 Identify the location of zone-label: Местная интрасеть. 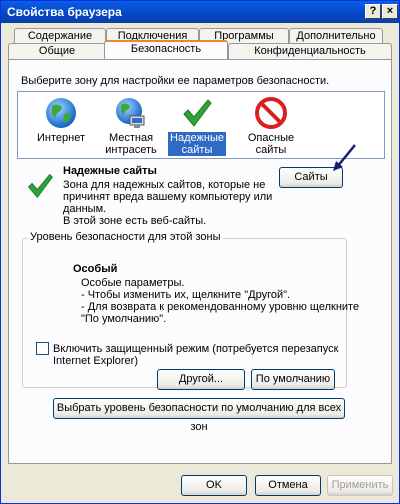
(131, 144).